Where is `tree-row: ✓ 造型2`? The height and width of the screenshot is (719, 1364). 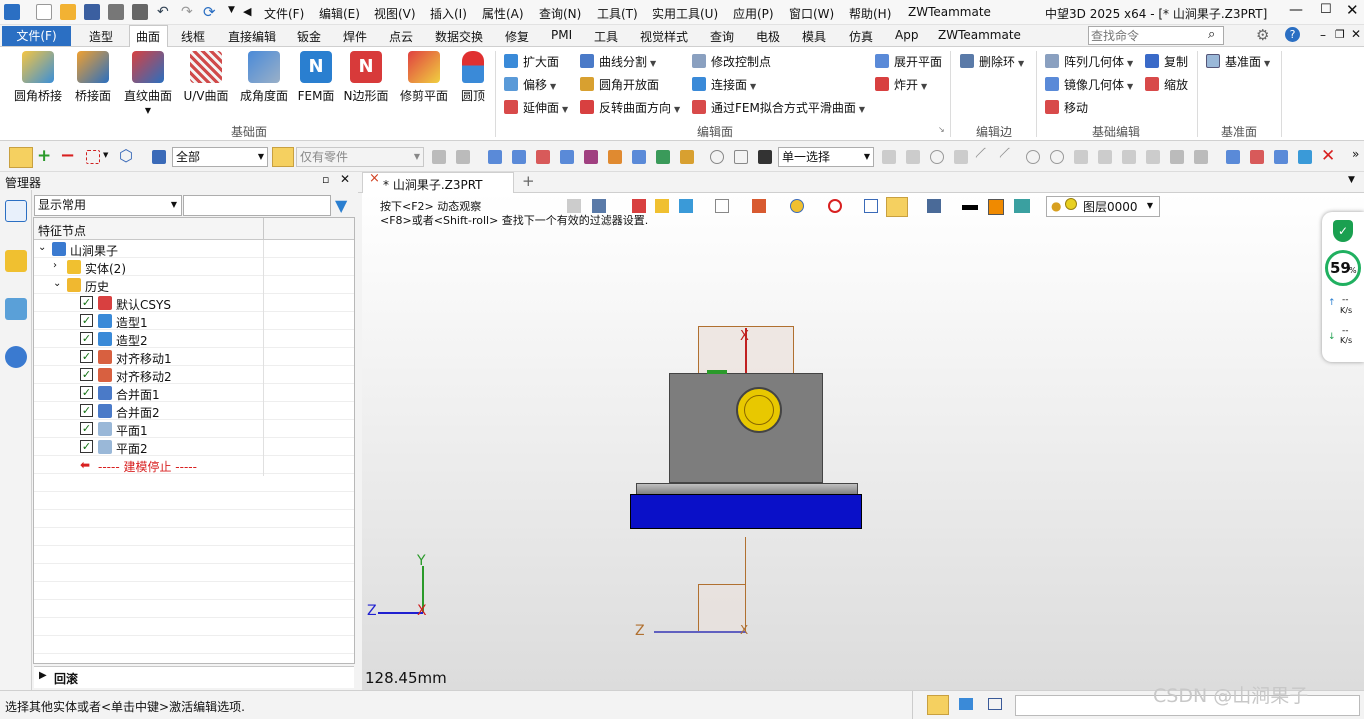 tree-row: ✓ 造型2 is located at coordinates (194, 339).